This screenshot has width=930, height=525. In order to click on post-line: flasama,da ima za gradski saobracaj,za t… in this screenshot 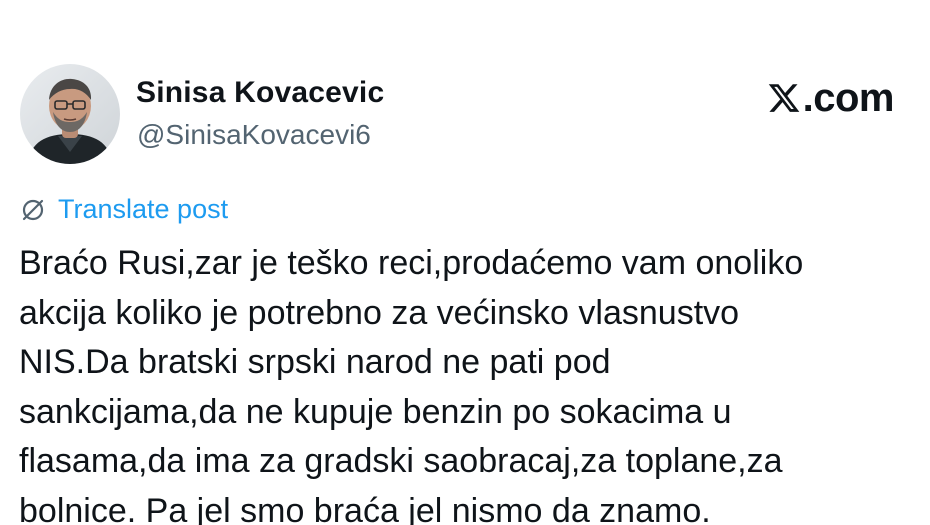, I will do `click(401, 461)`.